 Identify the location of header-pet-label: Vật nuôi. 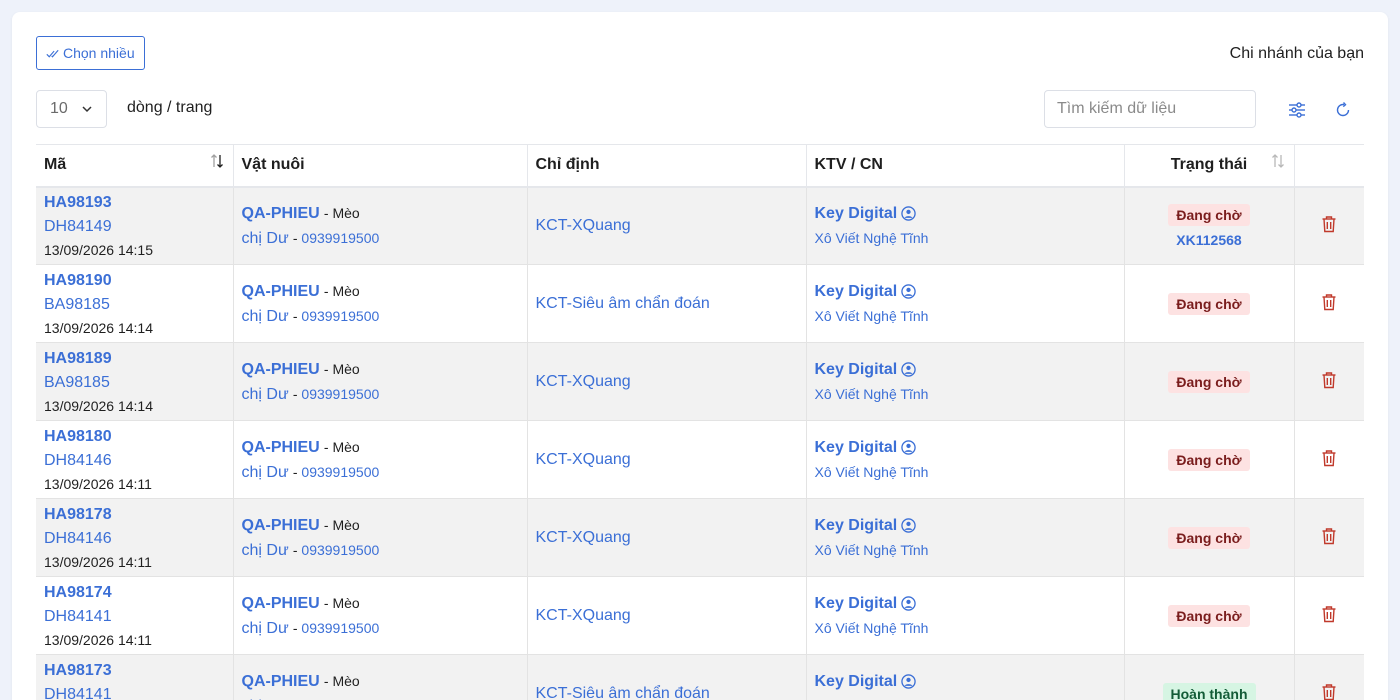
(273, 165).